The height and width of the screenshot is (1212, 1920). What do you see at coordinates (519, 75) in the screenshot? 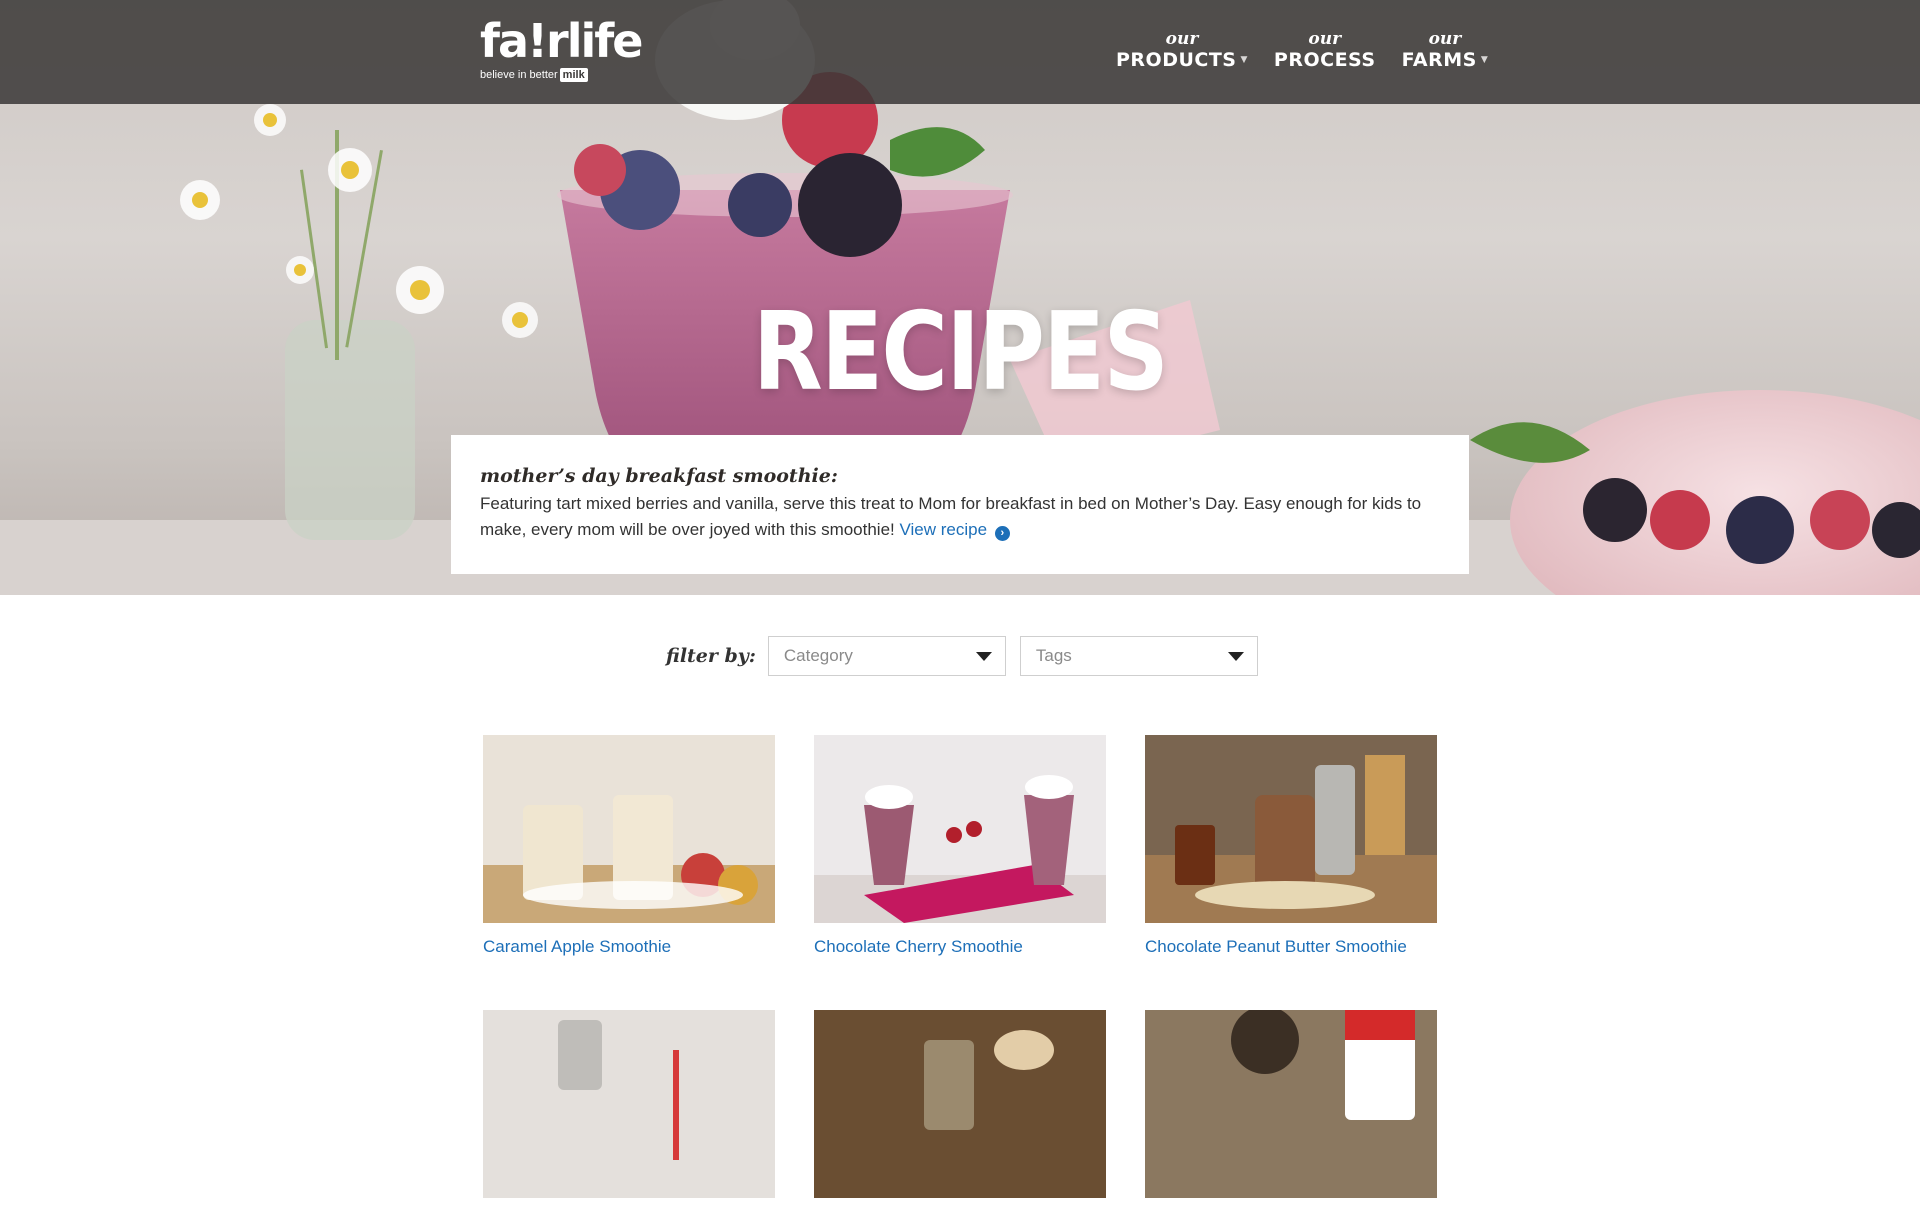
I see `logo-tagline-text: believe in better` at bounding box center [519, 75].